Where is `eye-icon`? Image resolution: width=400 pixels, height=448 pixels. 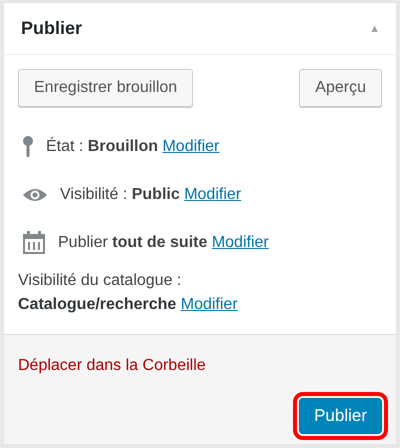 eye-icon is located at coordinates (35, 195).